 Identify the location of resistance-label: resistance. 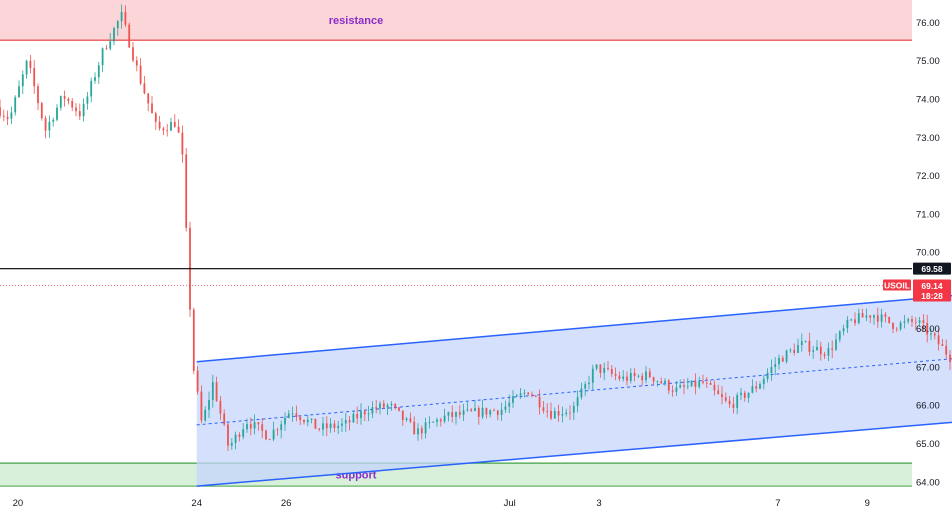
(356, 21).